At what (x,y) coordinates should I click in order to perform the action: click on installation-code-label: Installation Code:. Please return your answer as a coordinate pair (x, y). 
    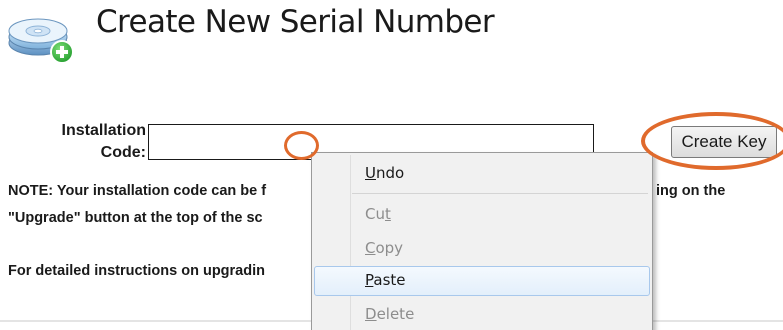
    Looking at the image, I should click on (83, 142).